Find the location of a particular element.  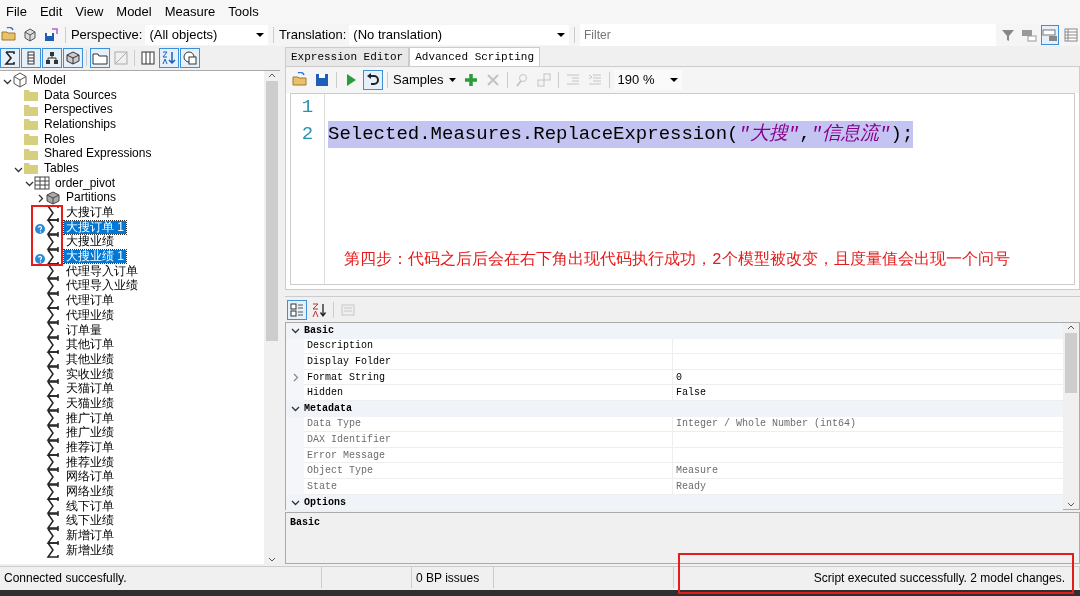

tree-item: 大搜订单 is located at coordinates (90, 213).